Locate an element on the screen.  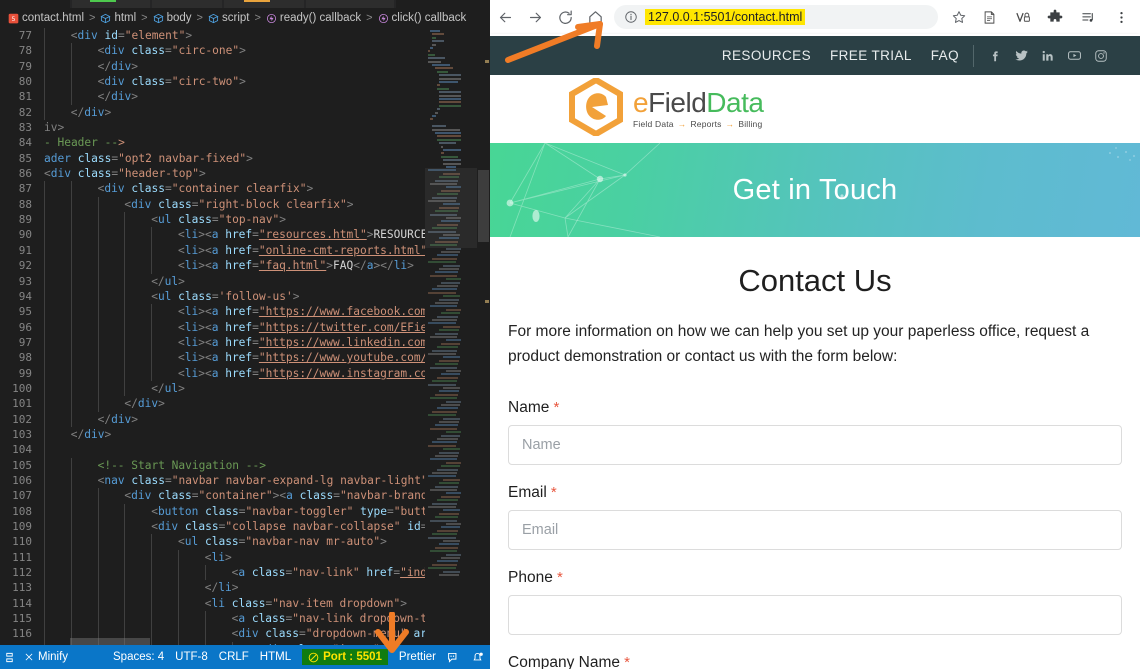
code-line: 86 <div class="header-top"> is located at coordinates (212, 173).